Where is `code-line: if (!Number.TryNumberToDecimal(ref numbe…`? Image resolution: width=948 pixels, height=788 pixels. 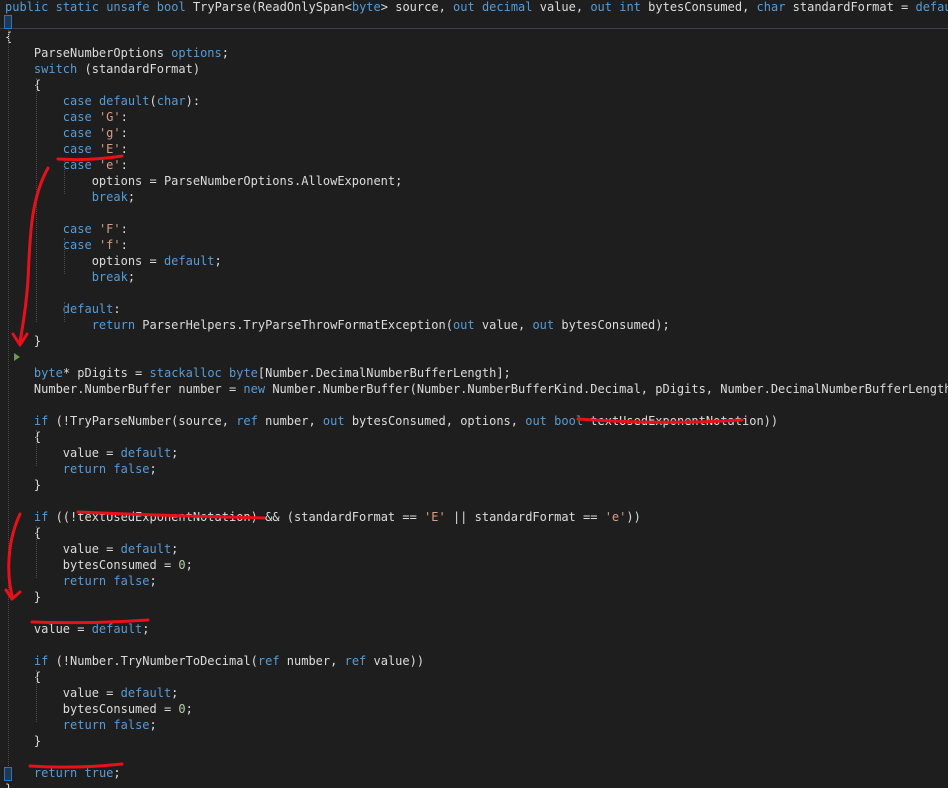 code-line: if (!Number.TryNumberToDecimal(ref numbe… is located at coordinates (214, 661).